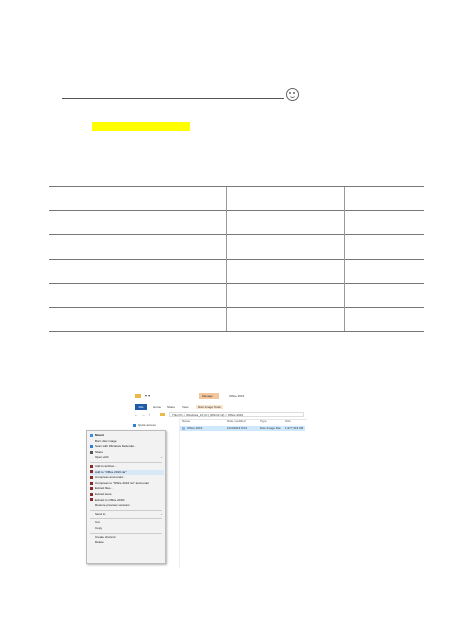 This screenshot has width=474, height=632. I want to click on menu-item-label: Mount, so click(99, 435).